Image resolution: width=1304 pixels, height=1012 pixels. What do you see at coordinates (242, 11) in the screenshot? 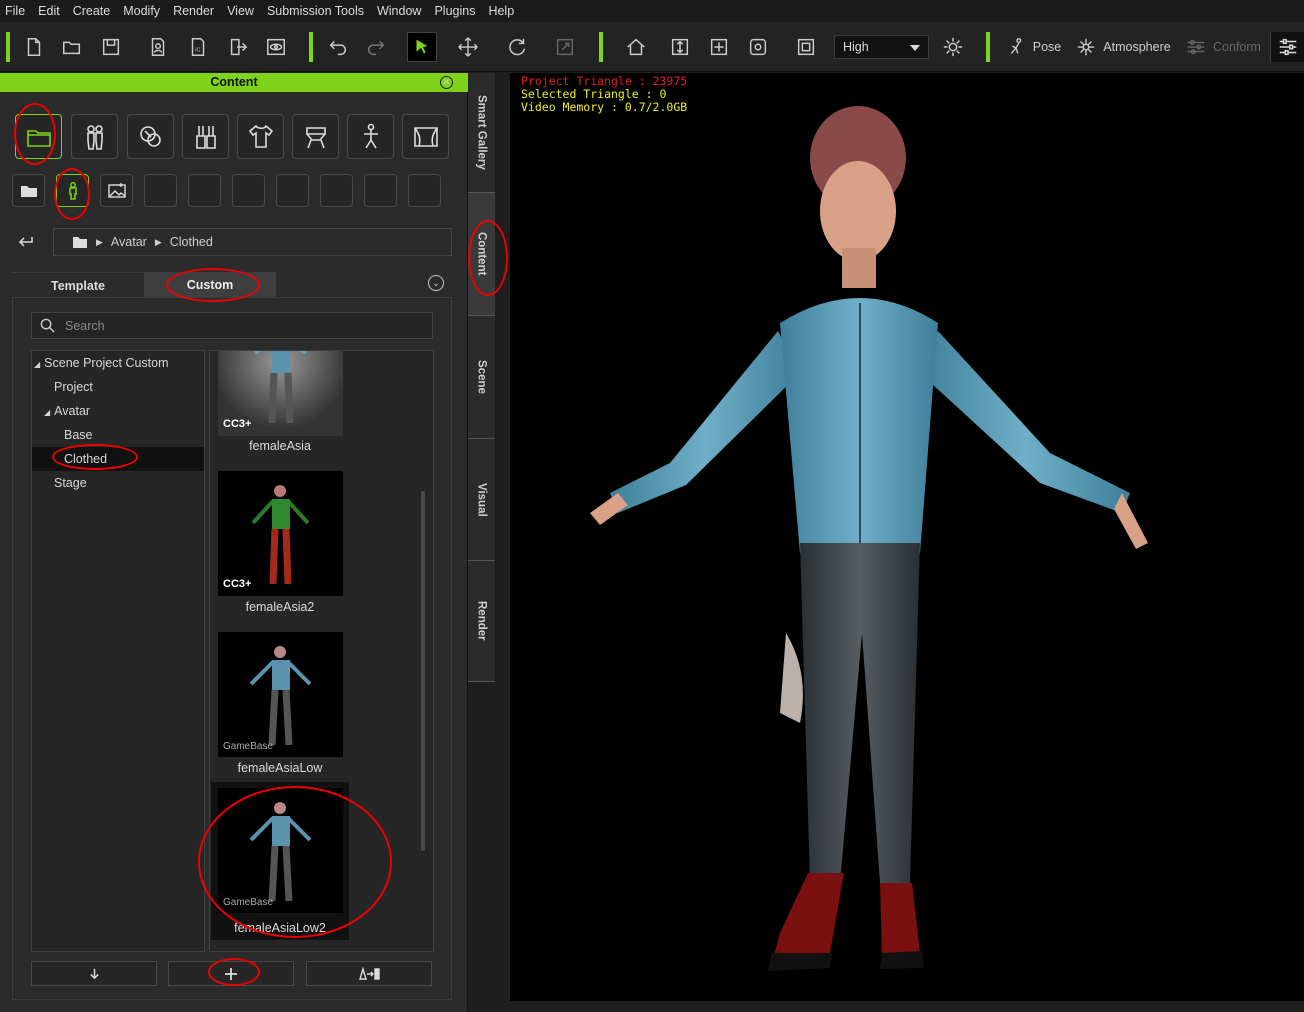
I see `menu-view: View` at bounding box center [242, 11].